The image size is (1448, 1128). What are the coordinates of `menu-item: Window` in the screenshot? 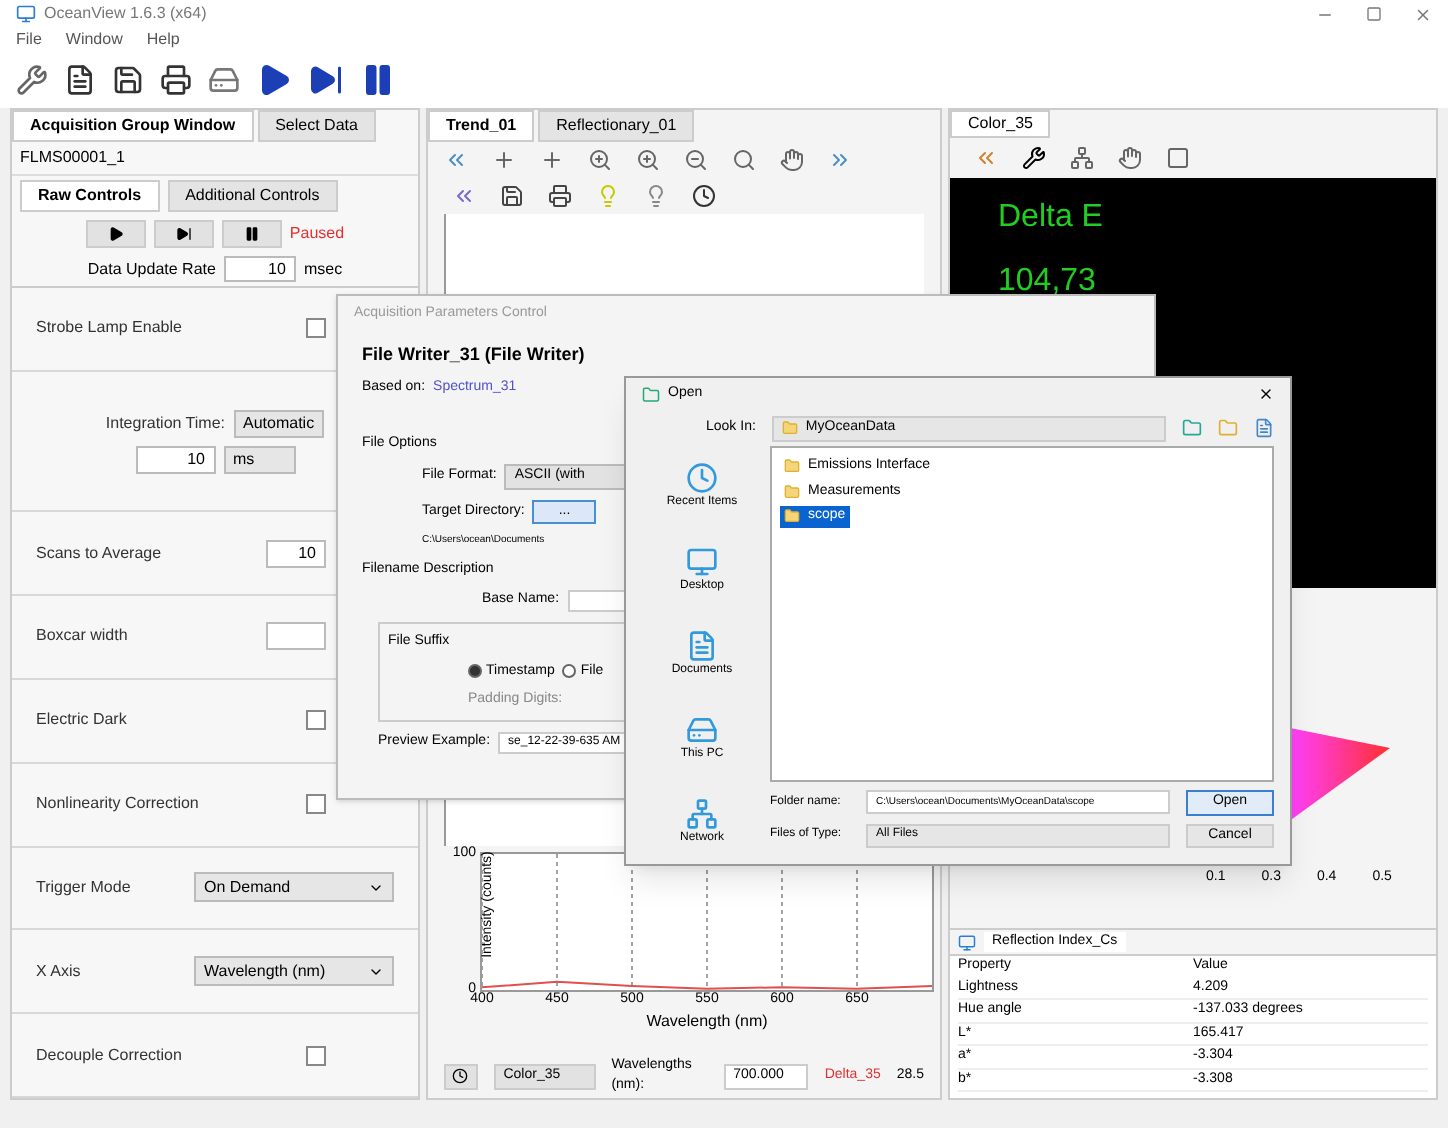 It's located at (94, 40).